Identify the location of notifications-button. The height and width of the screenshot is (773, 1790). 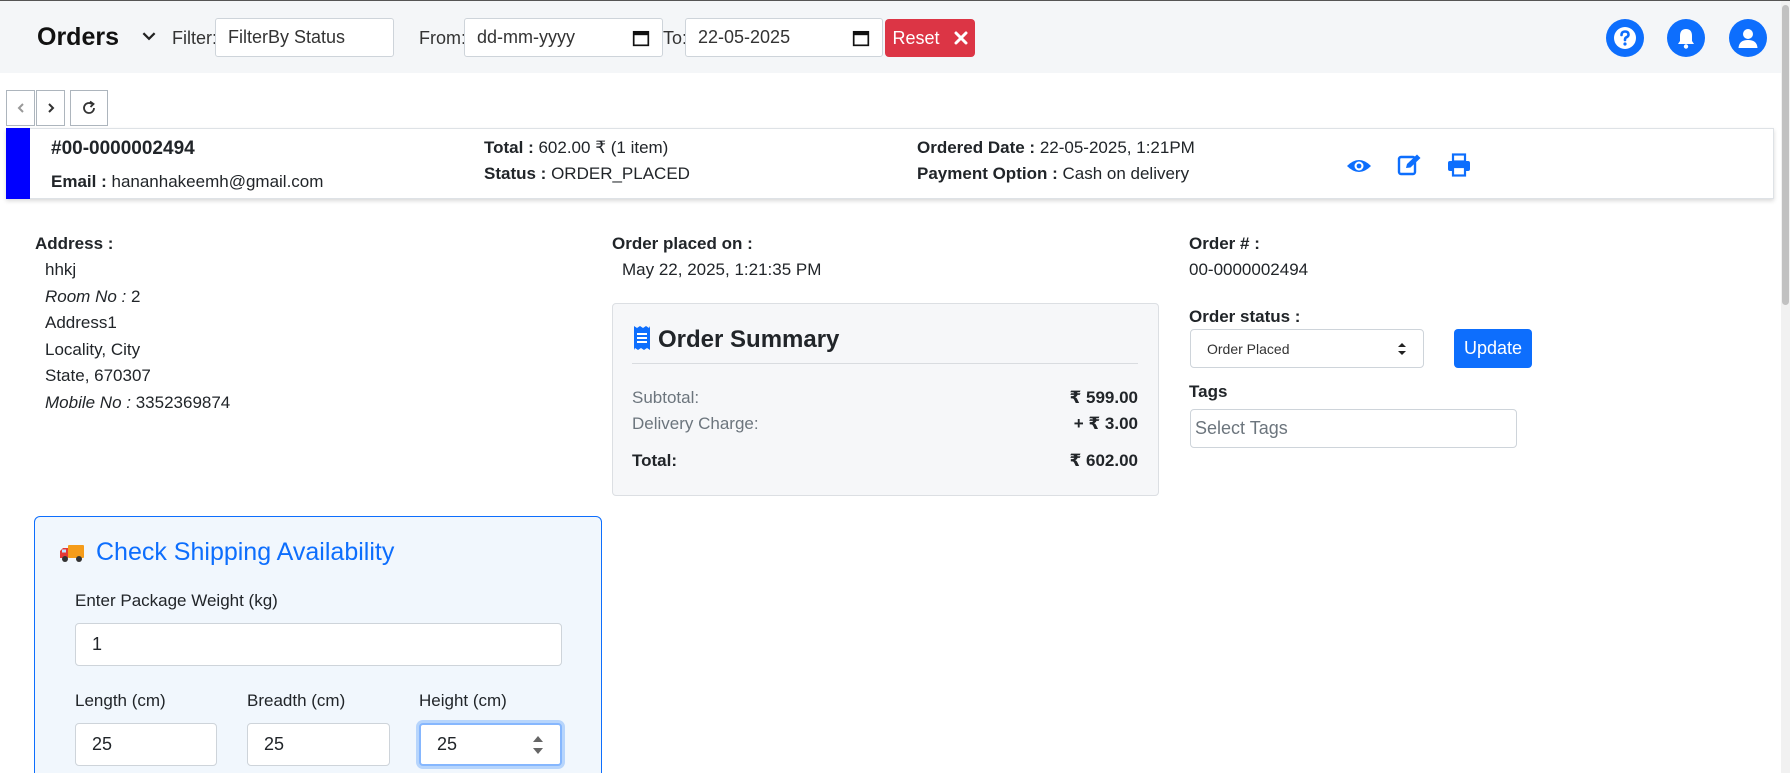
(1686, 38).